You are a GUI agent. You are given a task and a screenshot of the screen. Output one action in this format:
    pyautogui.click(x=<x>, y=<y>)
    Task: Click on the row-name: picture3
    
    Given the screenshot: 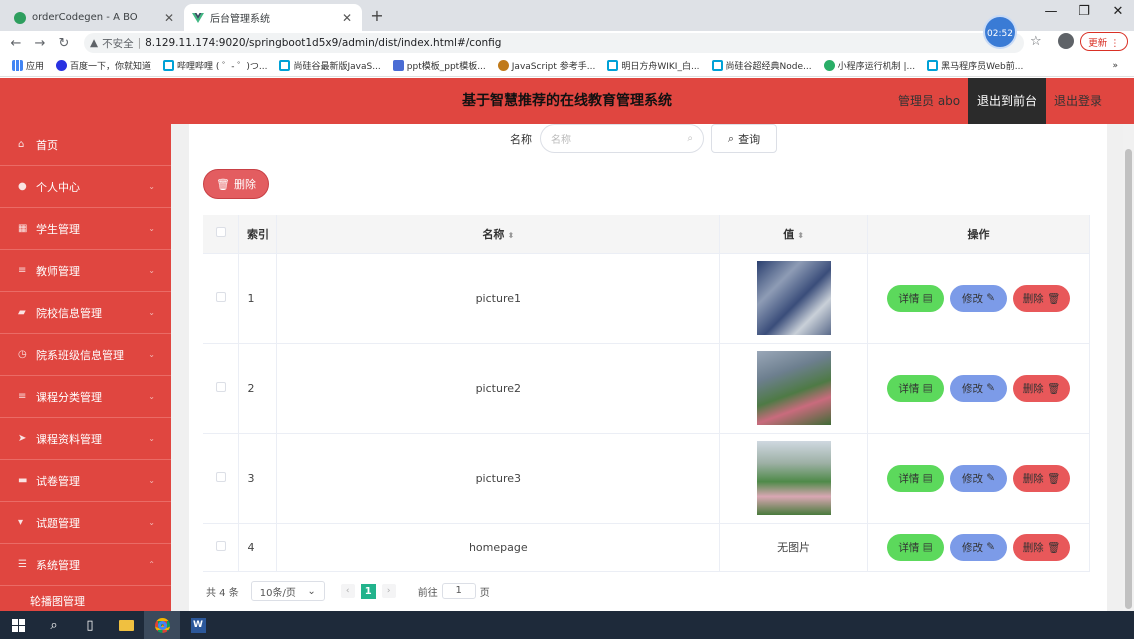 What is the action you would take?
    pyautogui.click(x=498, y=478)
    